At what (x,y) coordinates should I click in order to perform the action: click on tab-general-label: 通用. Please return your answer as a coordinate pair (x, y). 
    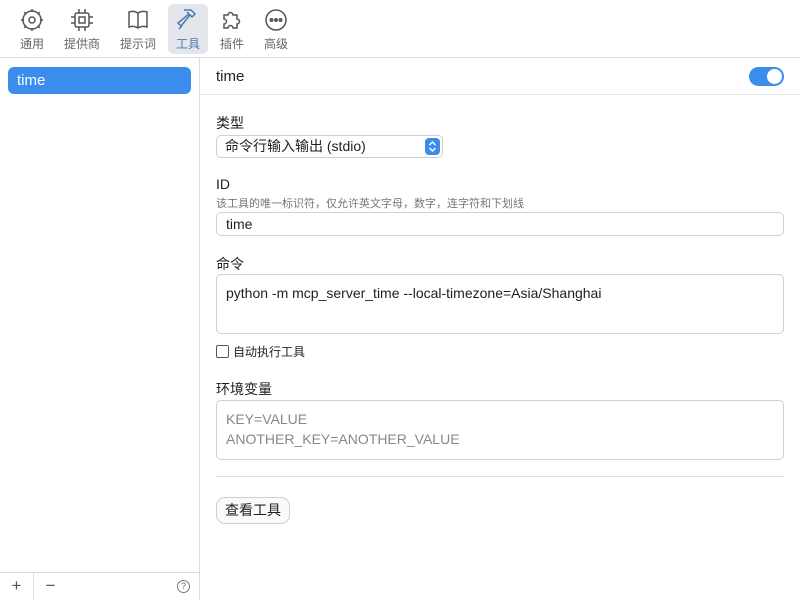
    Looking at the image, I should click on (31, 44).